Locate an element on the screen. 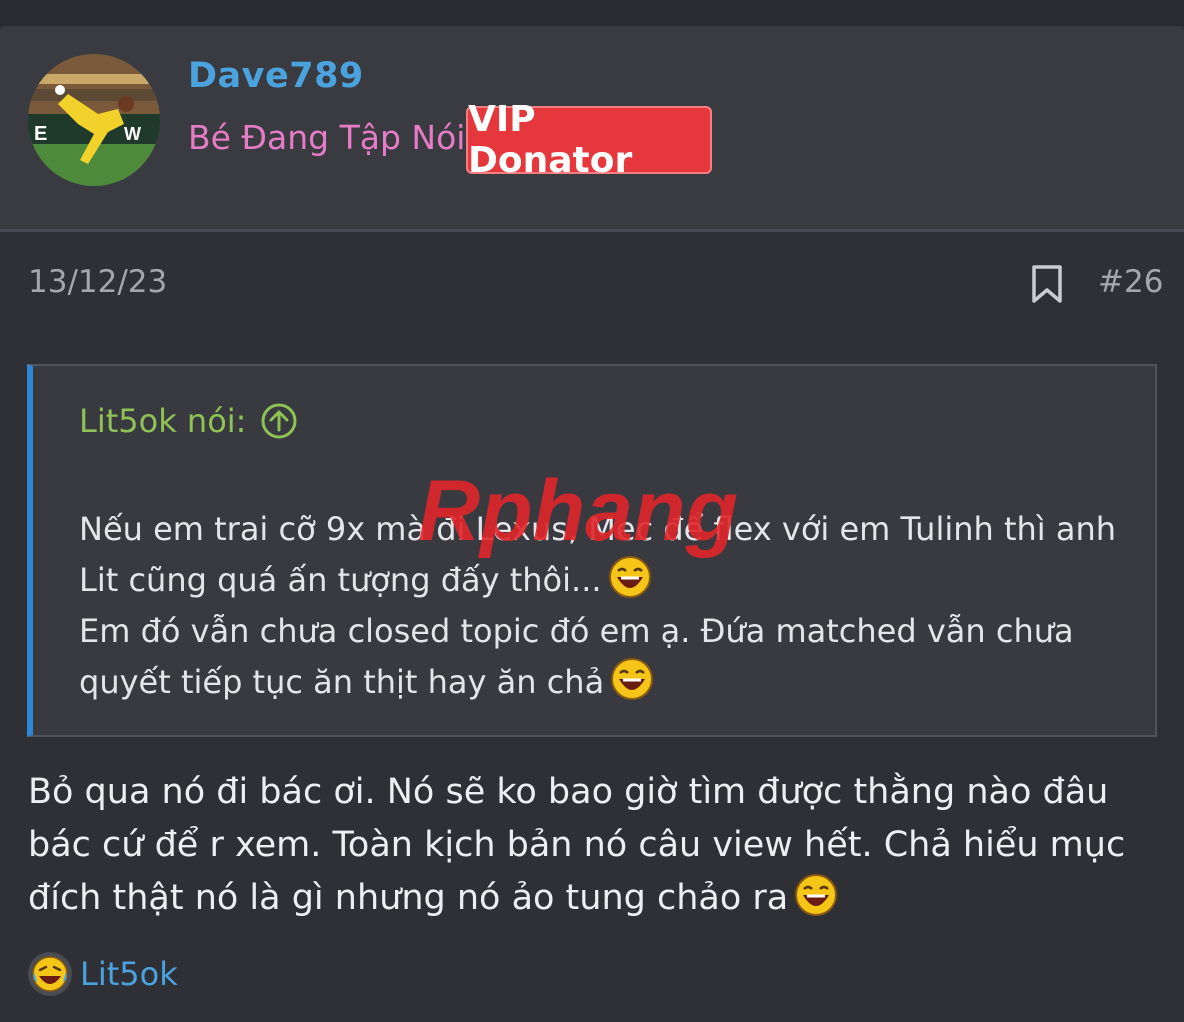 The height and width of the screenshot is (1022, 1184). bookmark-icon is located at coordinates (1047, 284).